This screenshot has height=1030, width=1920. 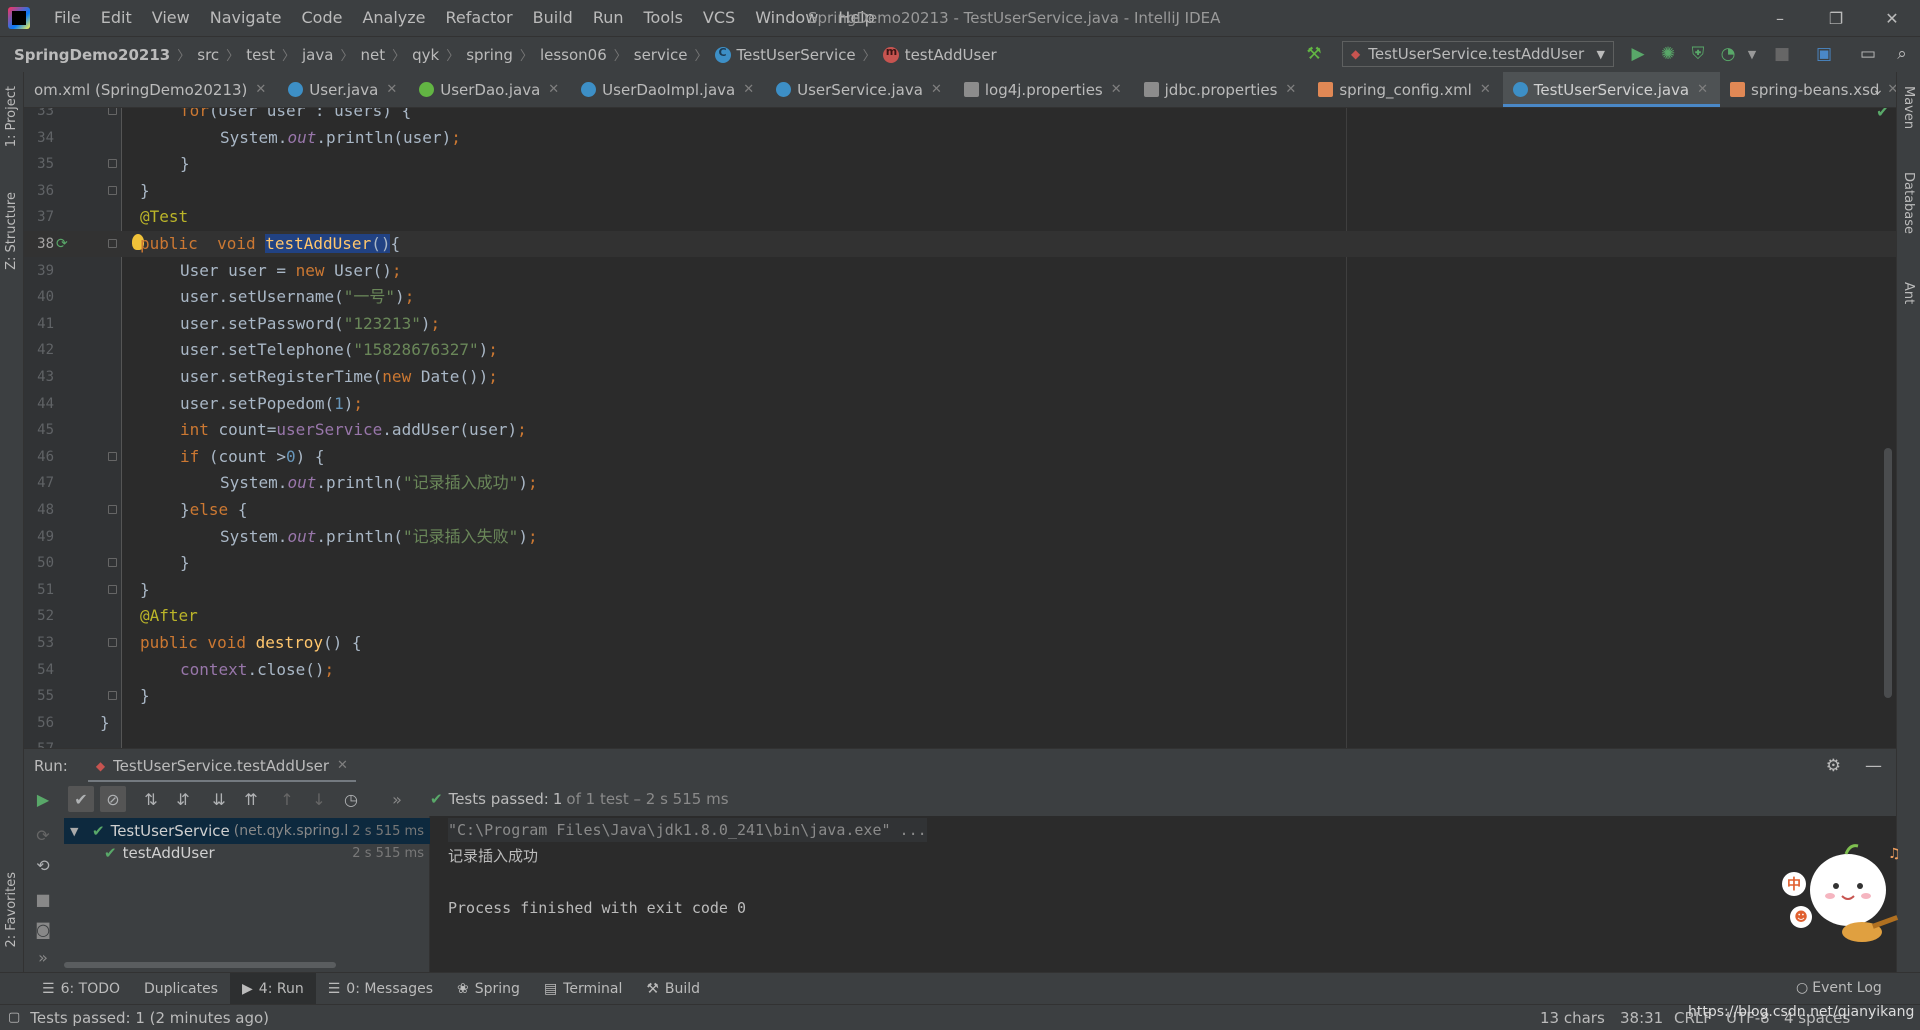 What do you see at coordinates (1314, 54) in the screenshot?
I see `build-hammer-icon: ⚒` at bounding box center [1314, 54].